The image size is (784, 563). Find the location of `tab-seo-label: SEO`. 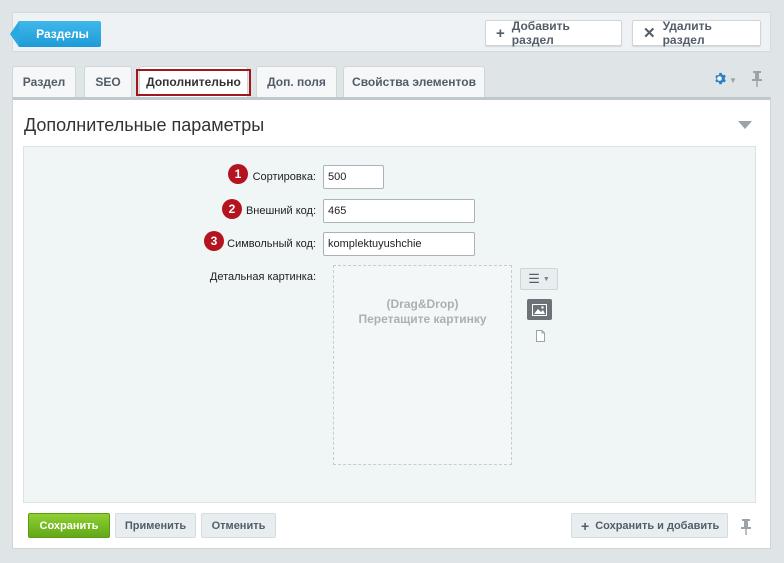

tab-seo-label: SEO is located at coordinates (108, 82).